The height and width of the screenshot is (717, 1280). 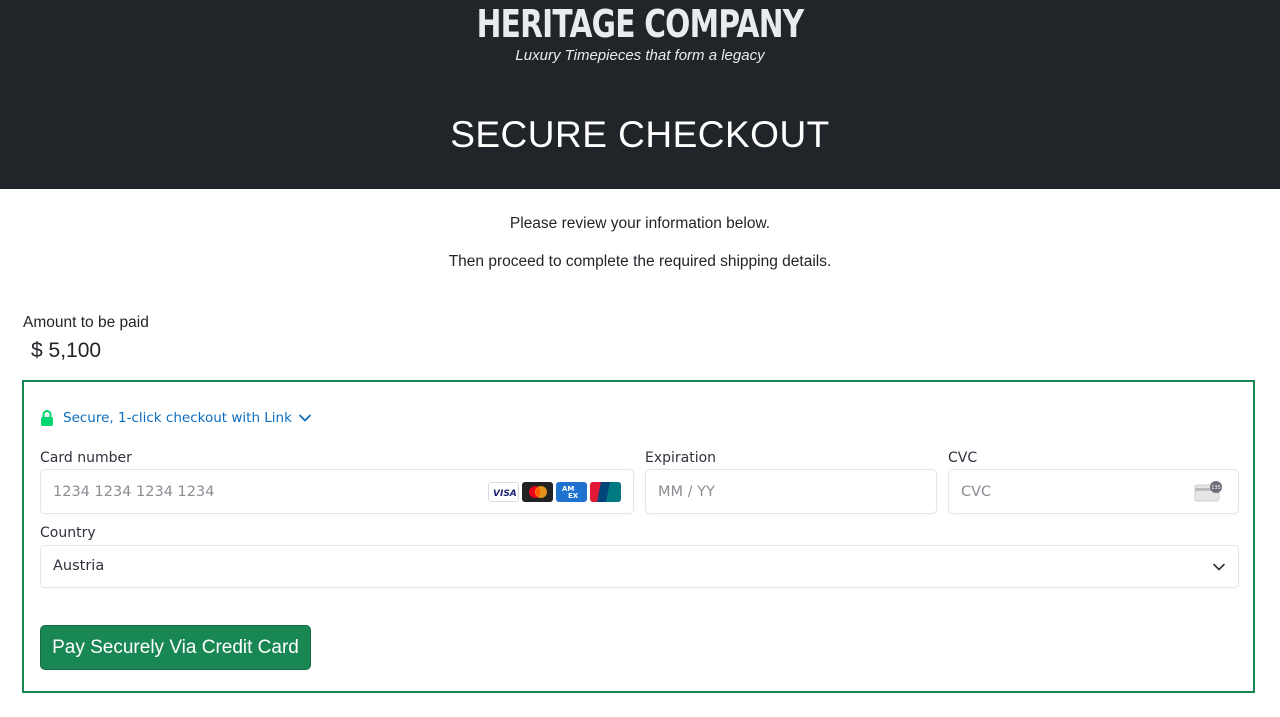 I want to click on pay-button: Pay Securely Via Credit Card, so click(x=175, y=647).